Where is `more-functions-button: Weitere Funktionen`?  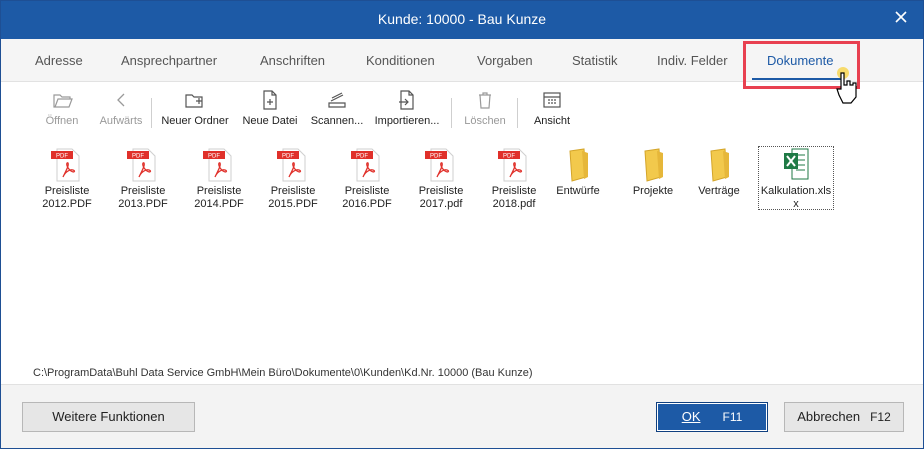
more-functions-button: Weitere Funktionen is located at coordinates (108, 417).